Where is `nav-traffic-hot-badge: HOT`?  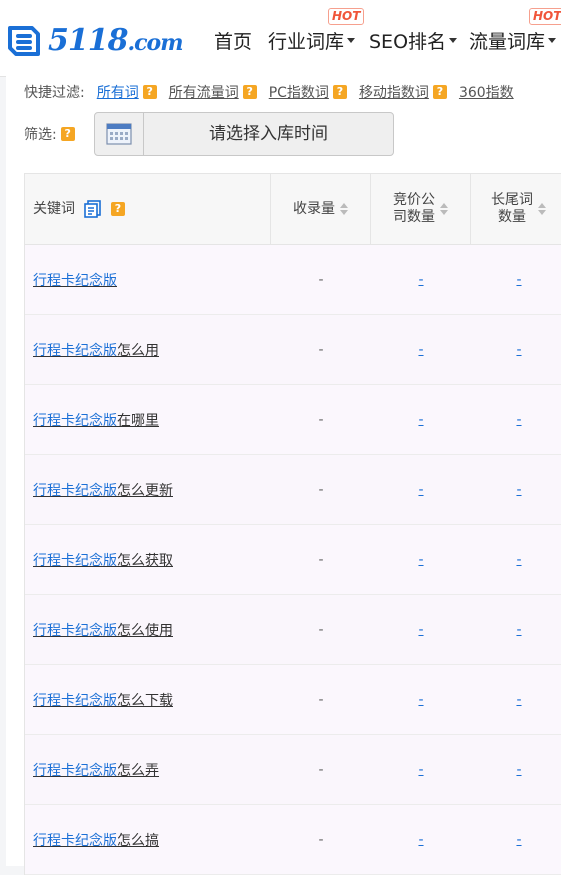 nav-traffic-hot-badge: HOT is located at coordinates (545, 16).